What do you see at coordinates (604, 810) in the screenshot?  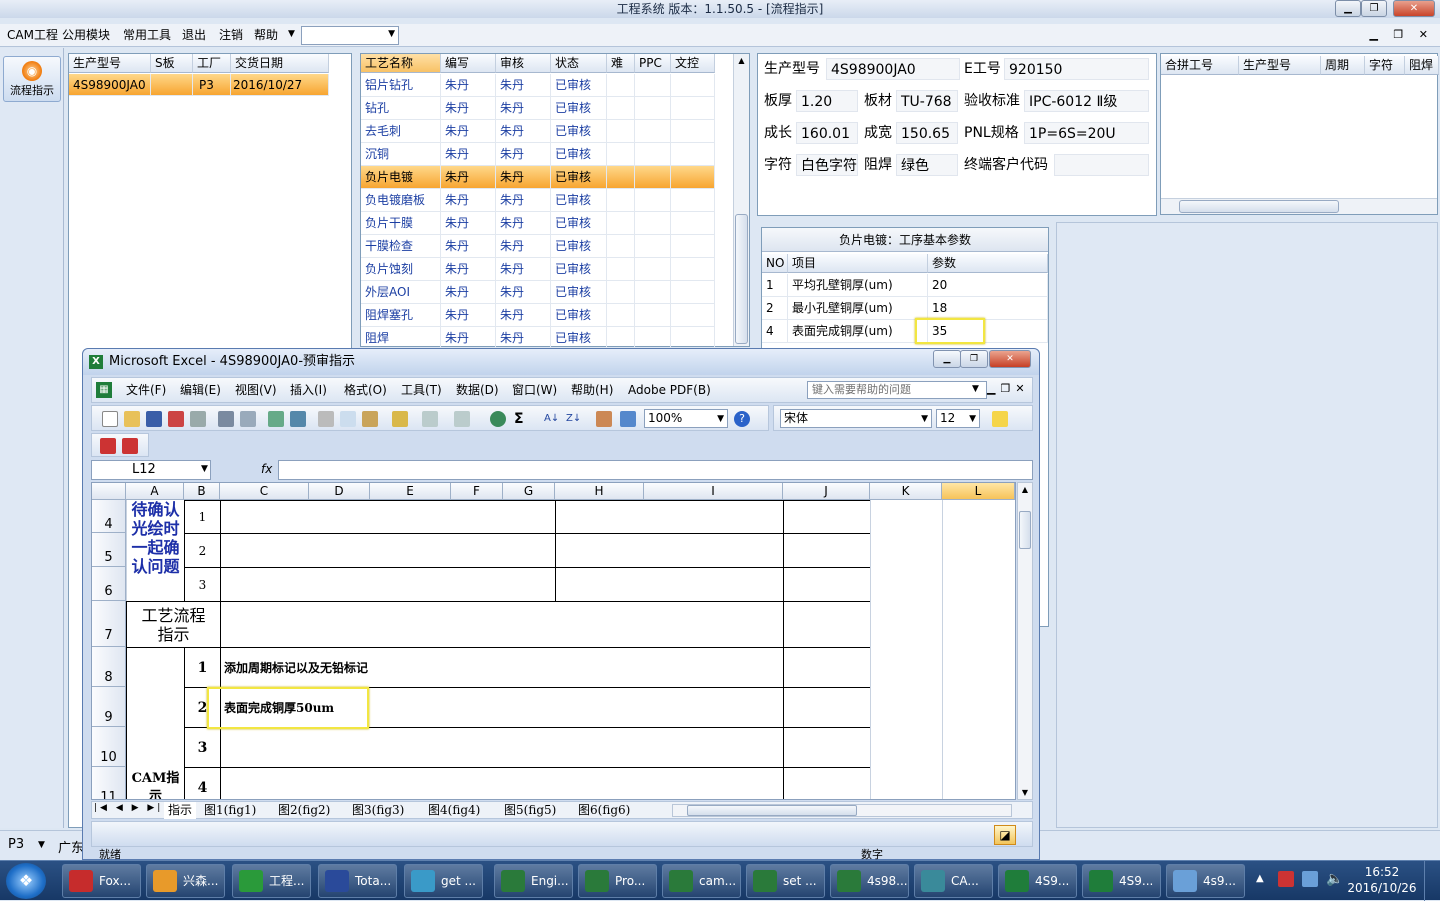 I see `sheet-tab: 图6(fig6)` at bounding box center [604, 810].